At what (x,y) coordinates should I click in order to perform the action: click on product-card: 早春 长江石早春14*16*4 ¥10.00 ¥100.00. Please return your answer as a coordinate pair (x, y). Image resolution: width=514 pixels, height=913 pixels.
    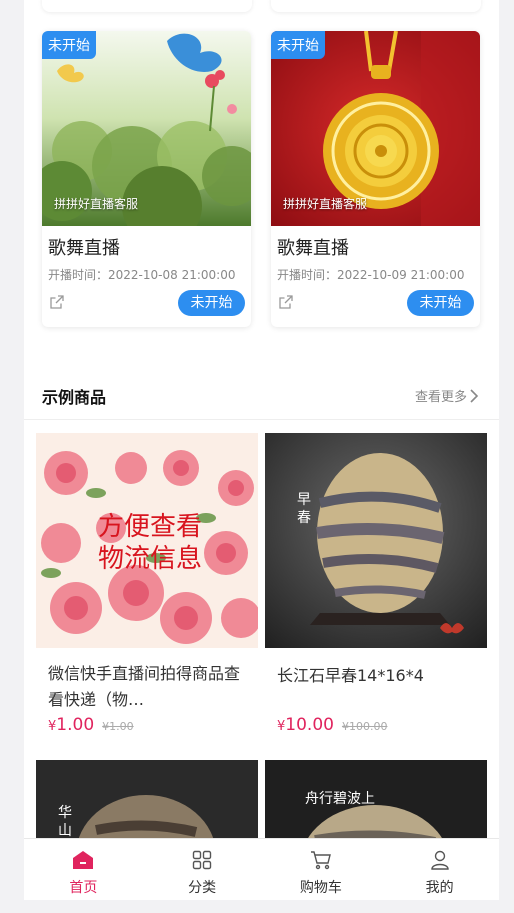
    Looking at the image, I should click on (376, 588).